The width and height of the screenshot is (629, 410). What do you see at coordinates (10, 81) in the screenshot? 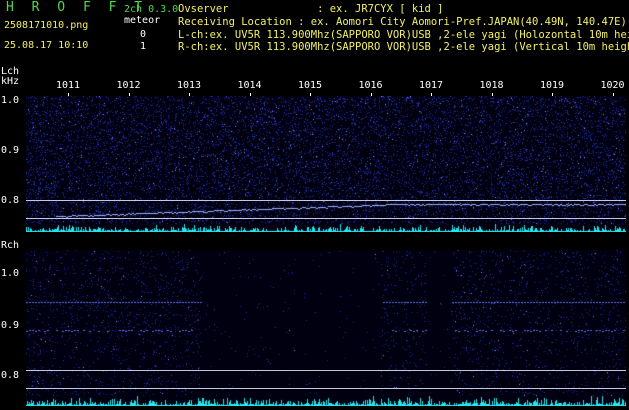
I see `unit-label: kHz` at bounding box center [10, 81].